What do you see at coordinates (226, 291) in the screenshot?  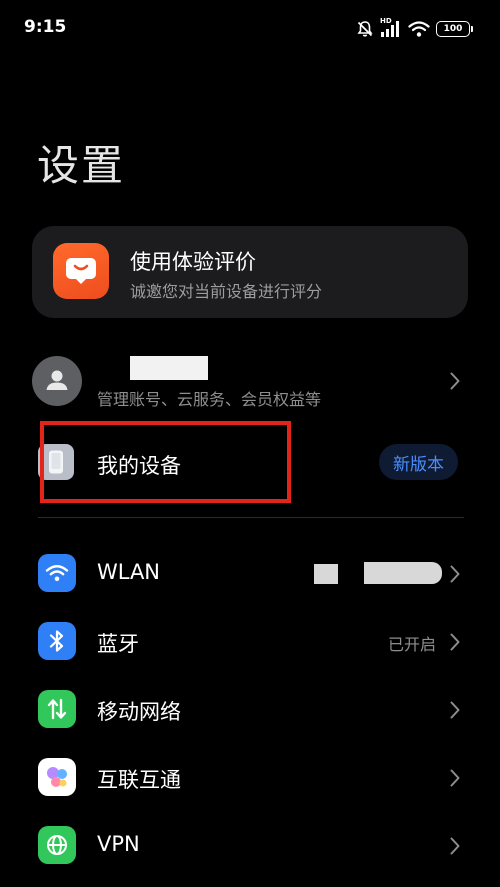 I see `feedback-subtitle: 诚邀您对当前设备进行评分` at bounding box center [226, 291].